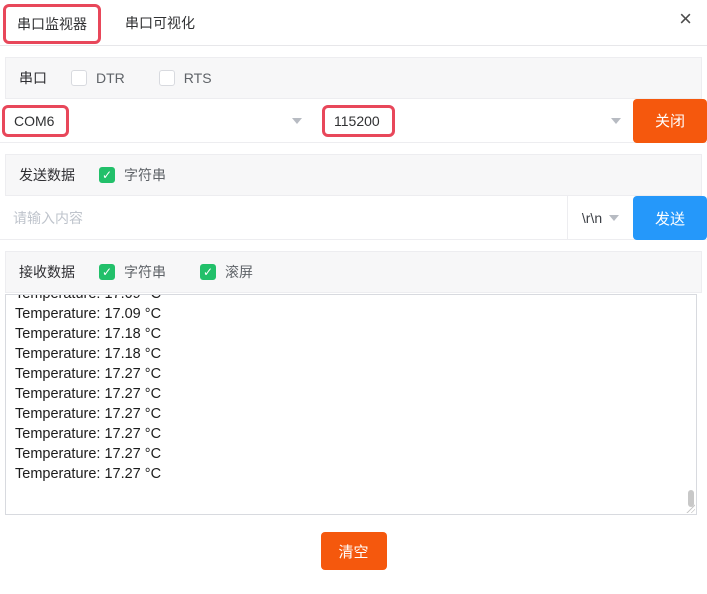 The width and height of the screenshot is (707, 594). I want to click on serial-config-row: COM6 115200 关闭, so click(353, 120).